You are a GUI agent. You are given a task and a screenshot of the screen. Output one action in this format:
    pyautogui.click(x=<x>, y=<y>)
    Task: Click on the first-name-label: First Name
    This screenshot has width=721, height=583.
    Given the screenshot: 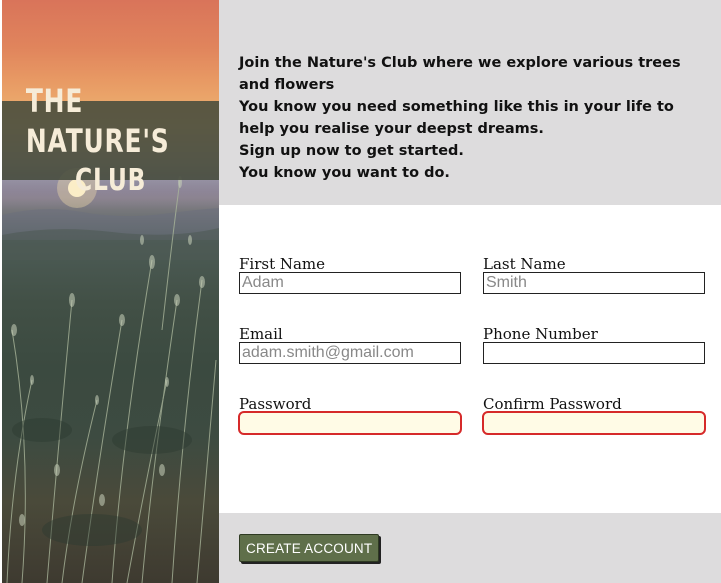 What is the action you would take?
    pyautogui.click(x=282, y=264)
    